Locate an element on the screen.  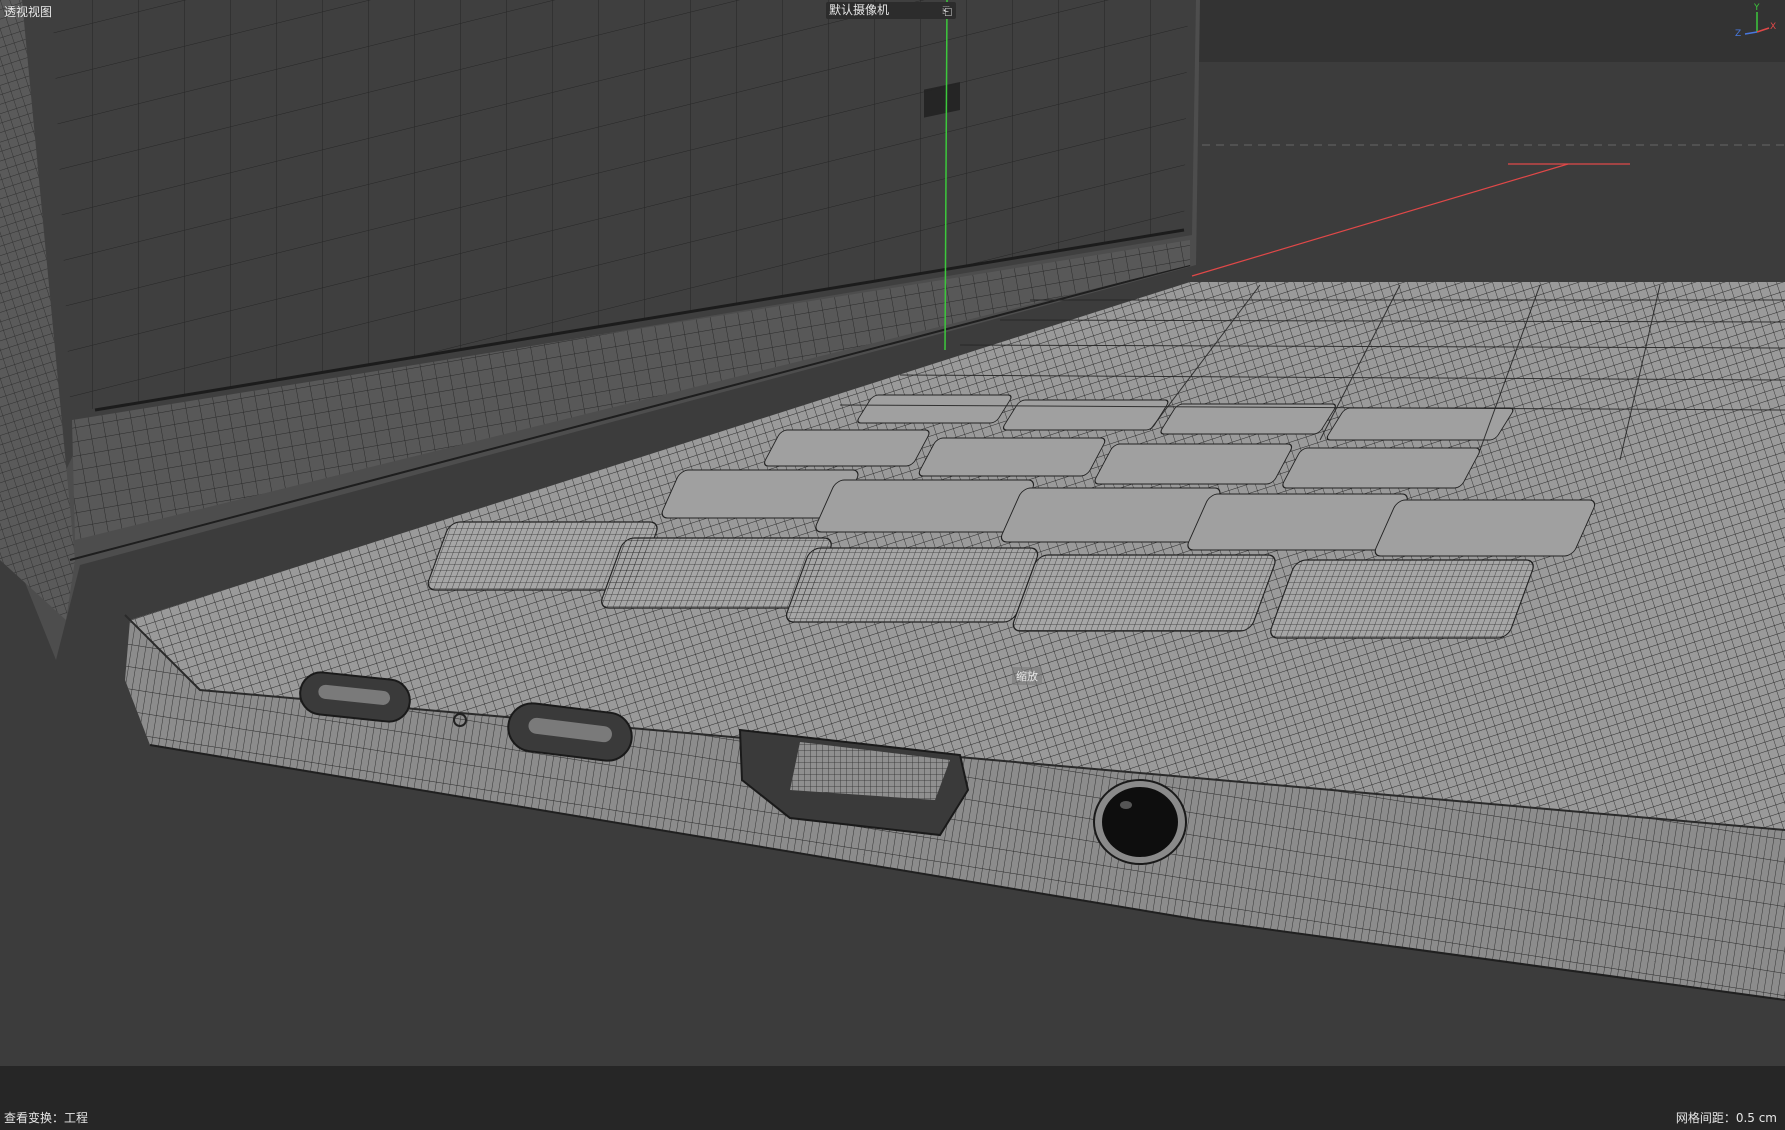
axis-x-label: X is located at coordinates (1773, 27).